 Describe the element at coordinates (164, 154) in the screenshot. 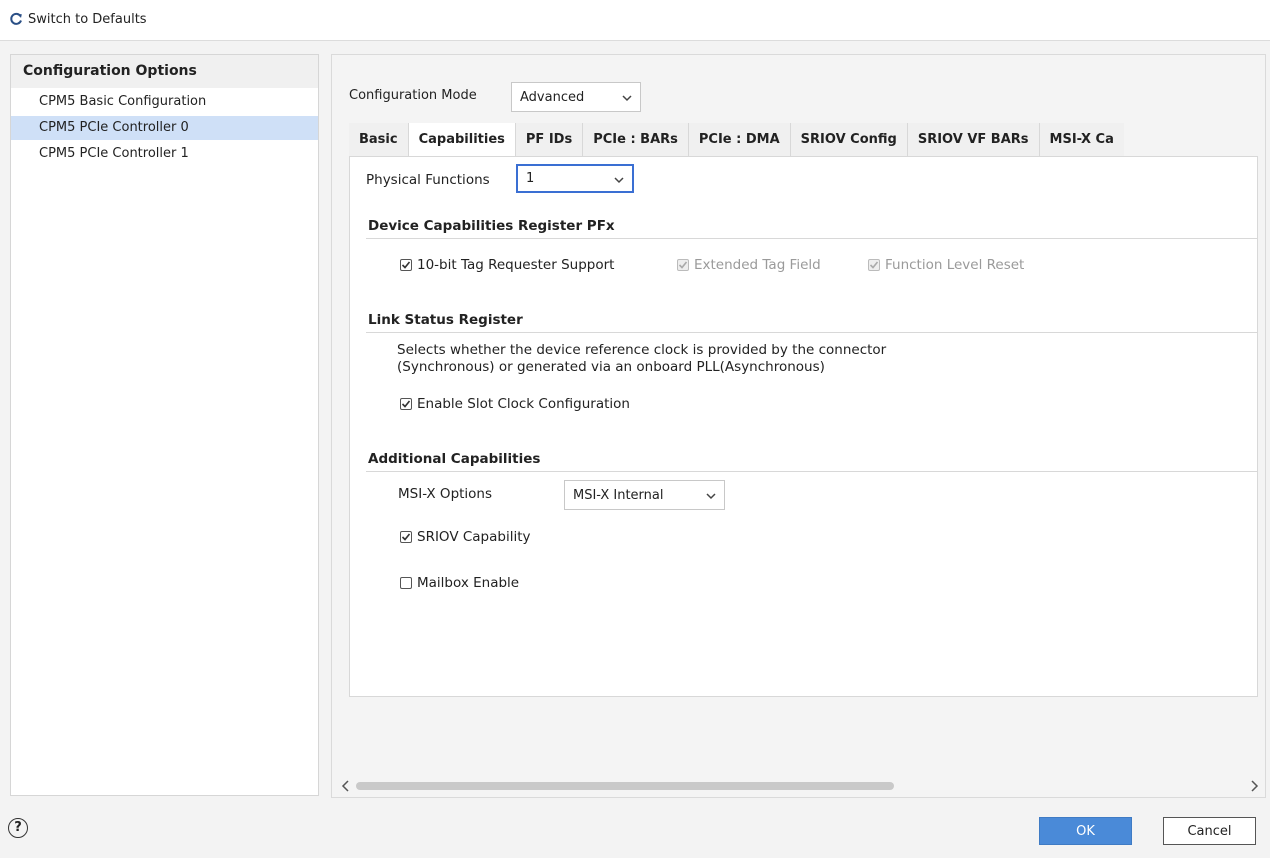

I see `tree-item-pcie-controller-1: CPM5 PCIe Controller 1` at that location.